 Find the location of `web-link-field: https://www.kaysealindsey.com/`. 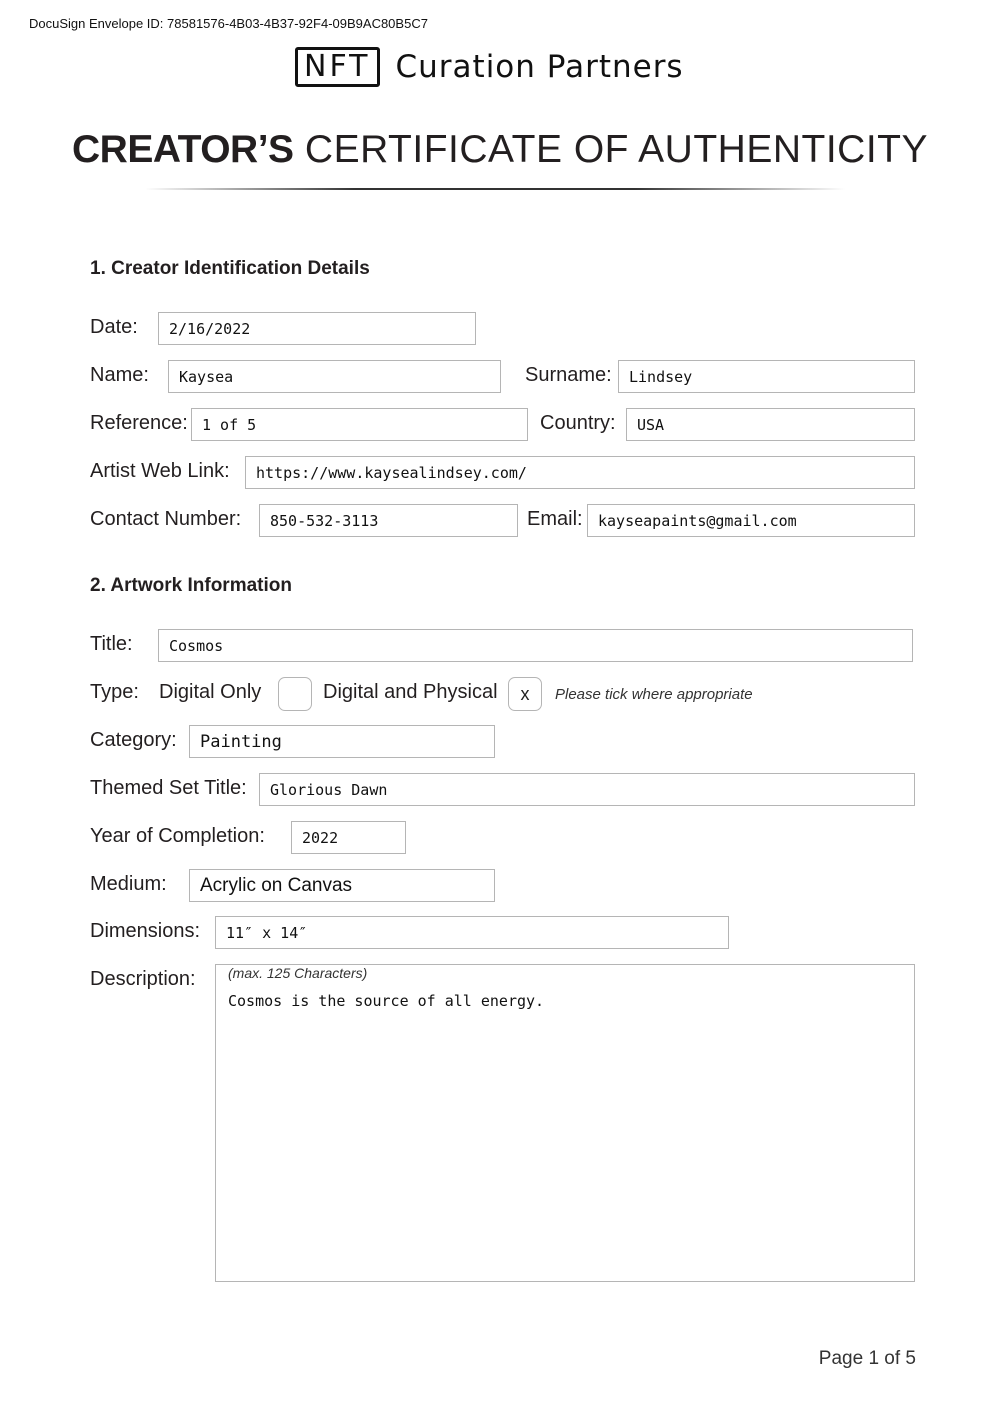

web-link-field: https://www.kaysealindsey.com/ is located at coordinates (580, 472).